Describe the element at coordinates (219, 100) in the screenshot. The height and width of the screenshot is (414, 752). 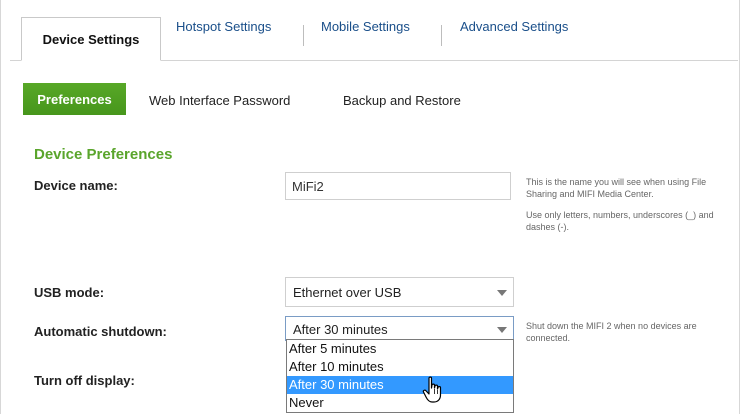
I see `subnav-web-interface-password: Web Interface Password` at that location.